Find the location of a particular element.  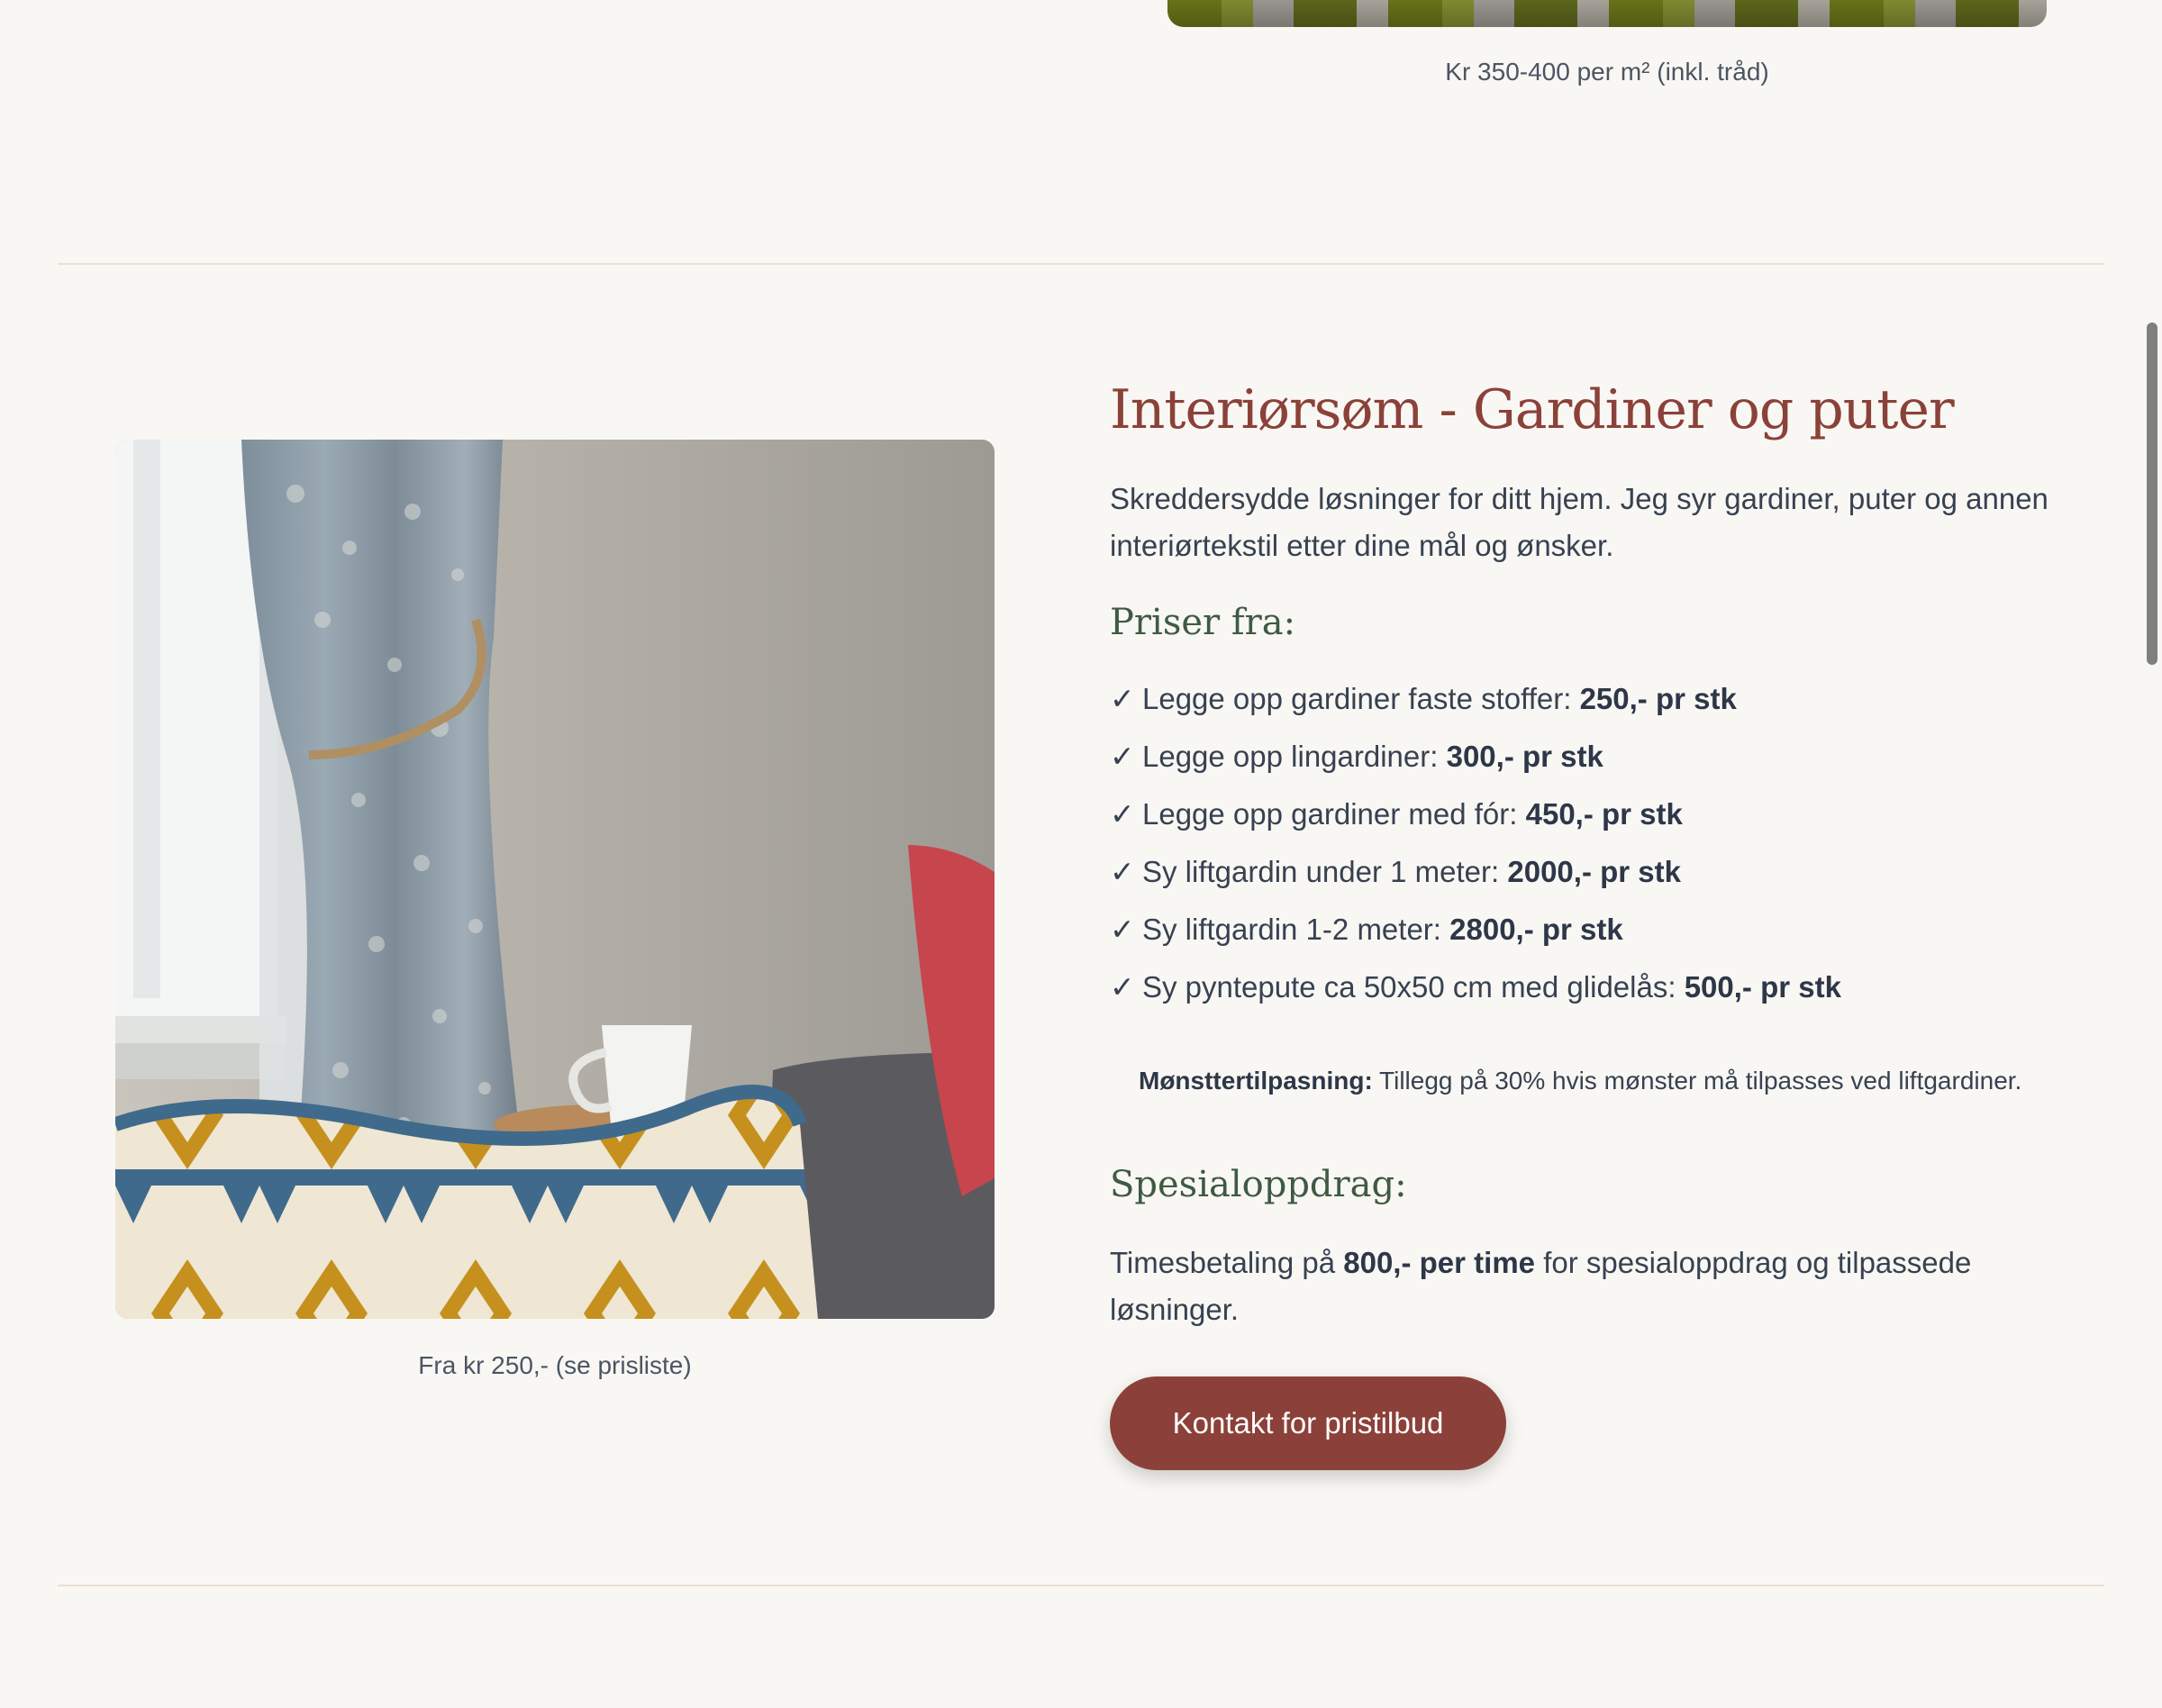

price-item: ✓ Legge opp lingardiner: 300,- pr stk is located at coordinates (1475, 762).